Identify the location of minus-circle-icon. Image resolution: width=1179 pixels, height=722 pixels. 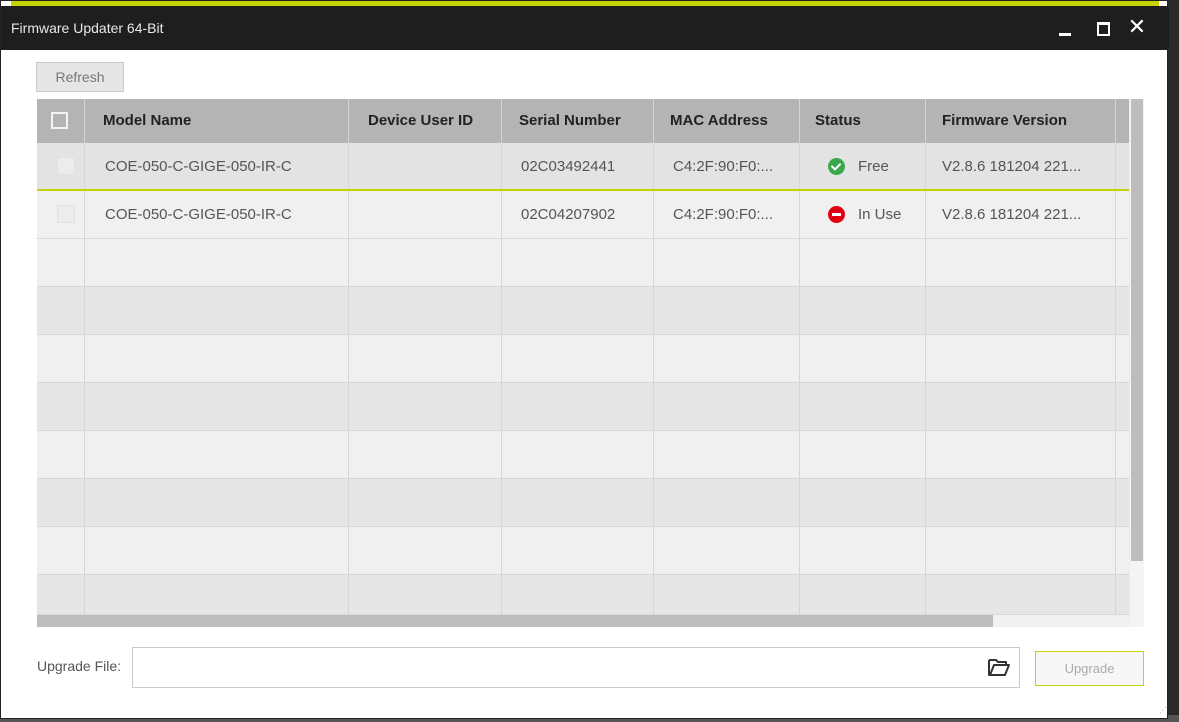
(836, 214).